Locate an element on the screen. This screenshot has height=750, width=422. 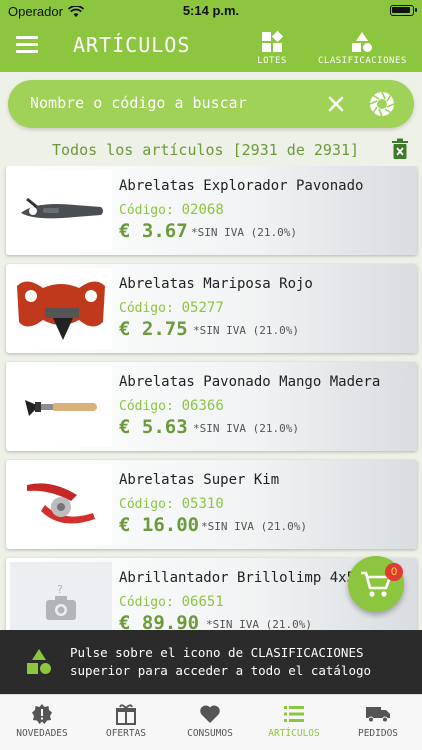
lotes-button: LOTES is located at coordinates (272, 48).